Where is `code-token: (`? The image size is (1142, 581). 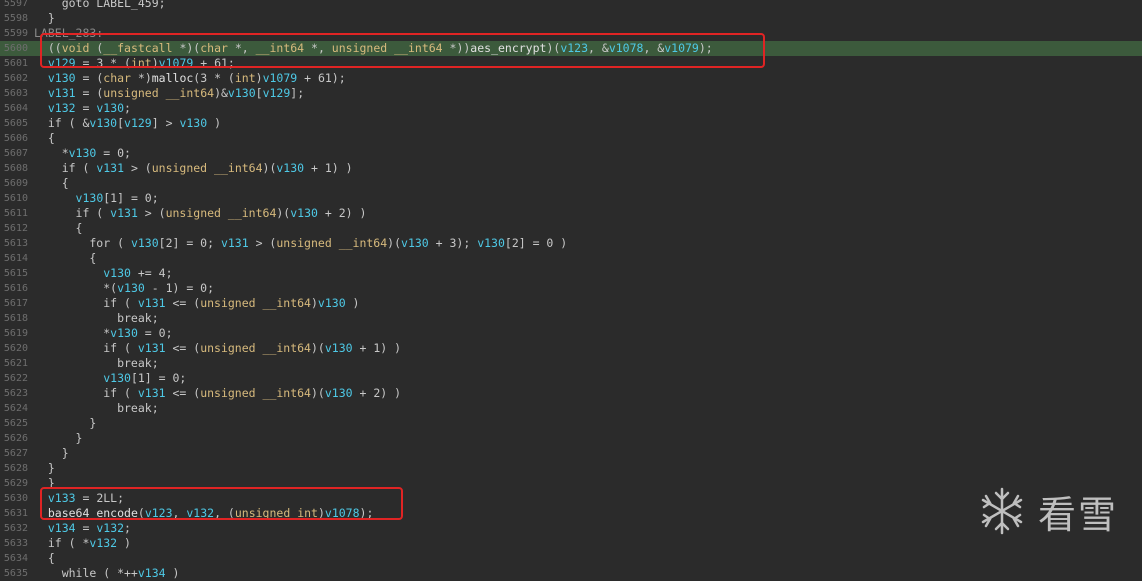 code-token: ( is located at coordinates (96, 48).